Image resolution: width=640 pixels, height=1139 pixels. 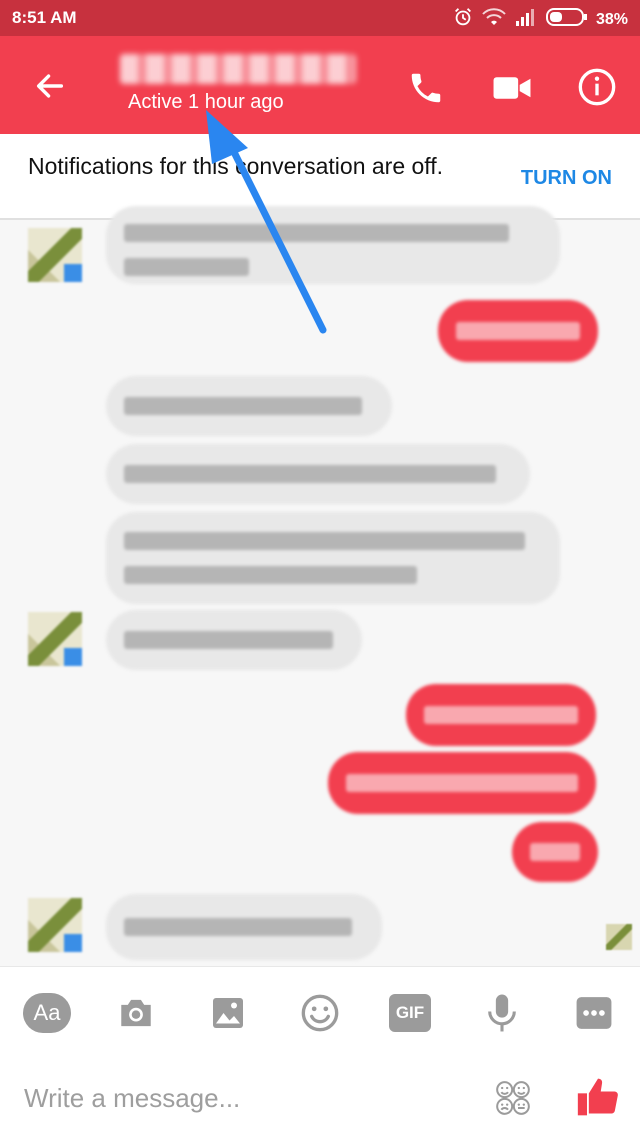 What do you see at coordinates (512, 88) in the screenshot?
I see `video-camera-icon` at bounding box center [512, 88].